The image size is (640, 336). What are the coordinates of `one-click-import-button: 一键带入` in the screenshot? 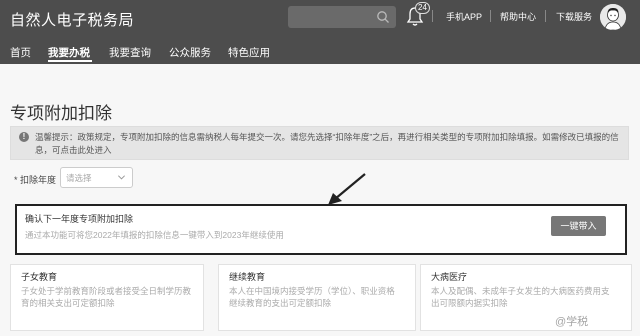 It's located at (578, 226).